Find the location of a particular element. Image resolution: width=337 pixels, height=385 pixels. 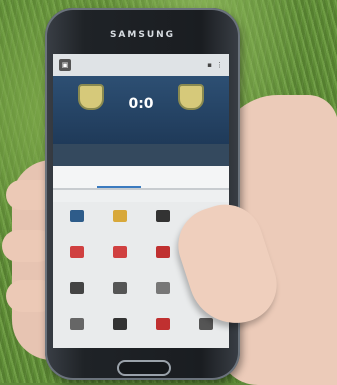

app-bar: ▣ ▪ ⋮ is located at coordinates (141, 65).